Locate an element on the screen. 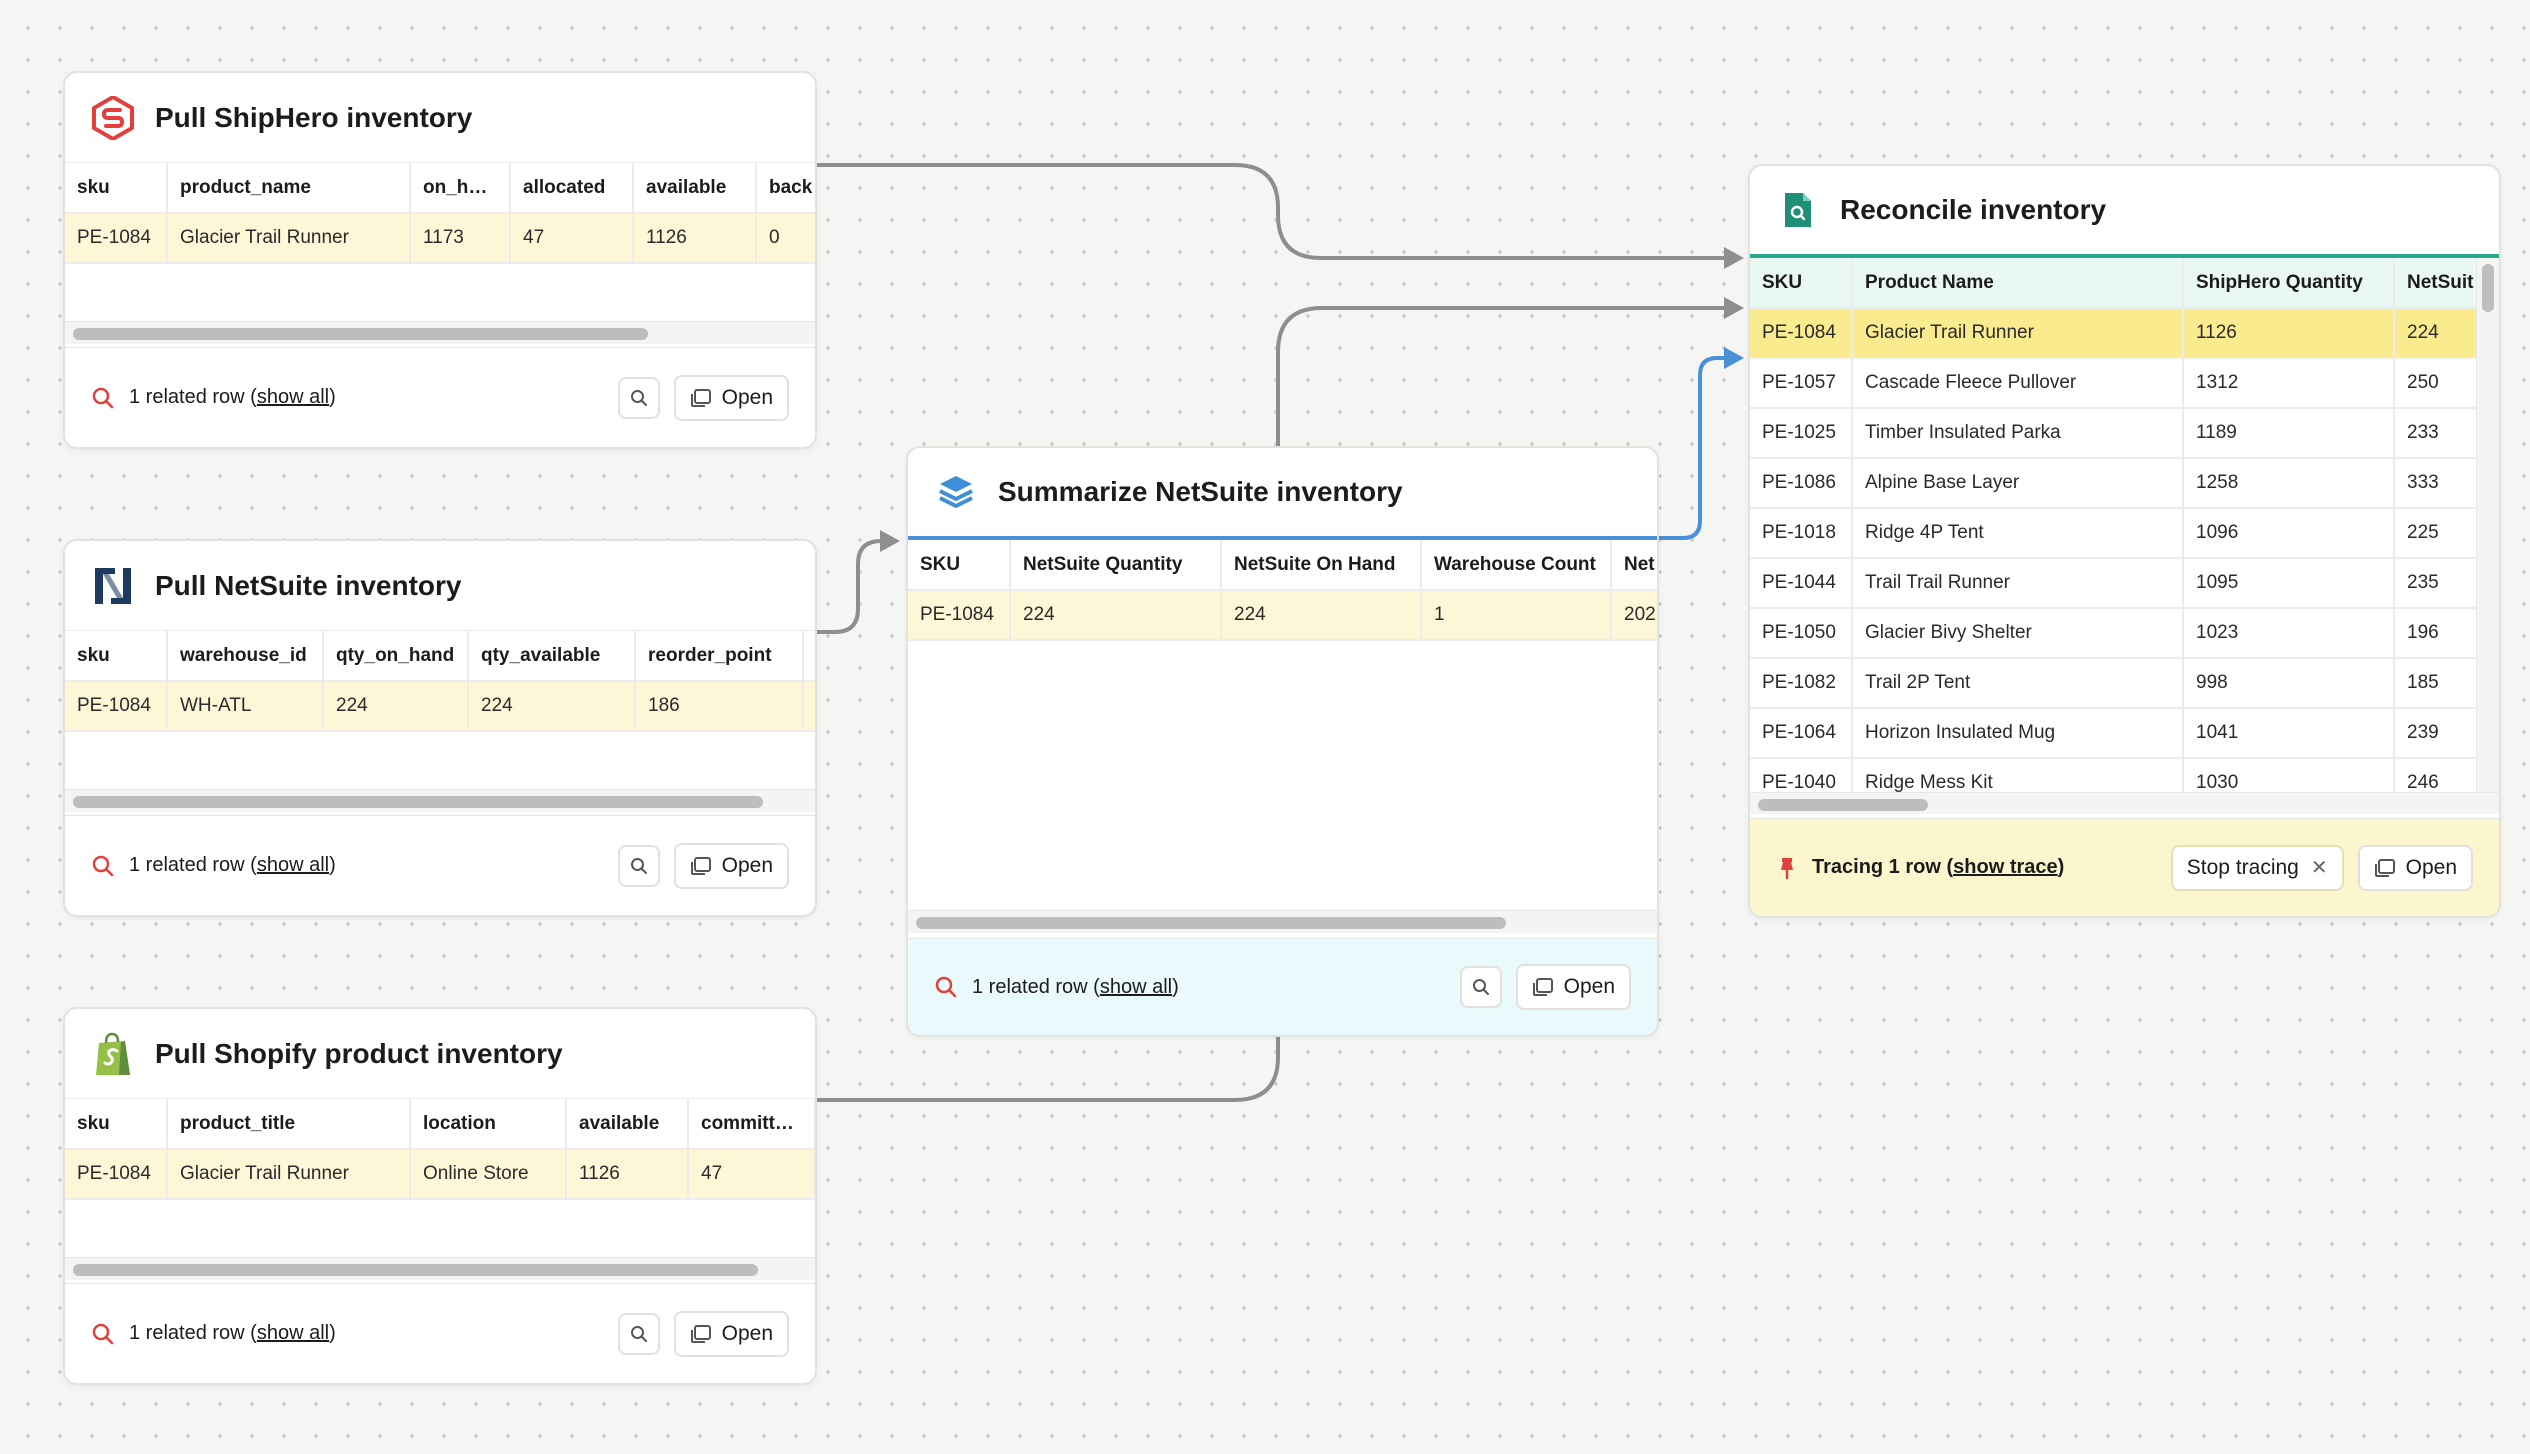 The image size is (2530, 1454). table-cell: Trail 2P Tent is located at coordinates (2018, 683).